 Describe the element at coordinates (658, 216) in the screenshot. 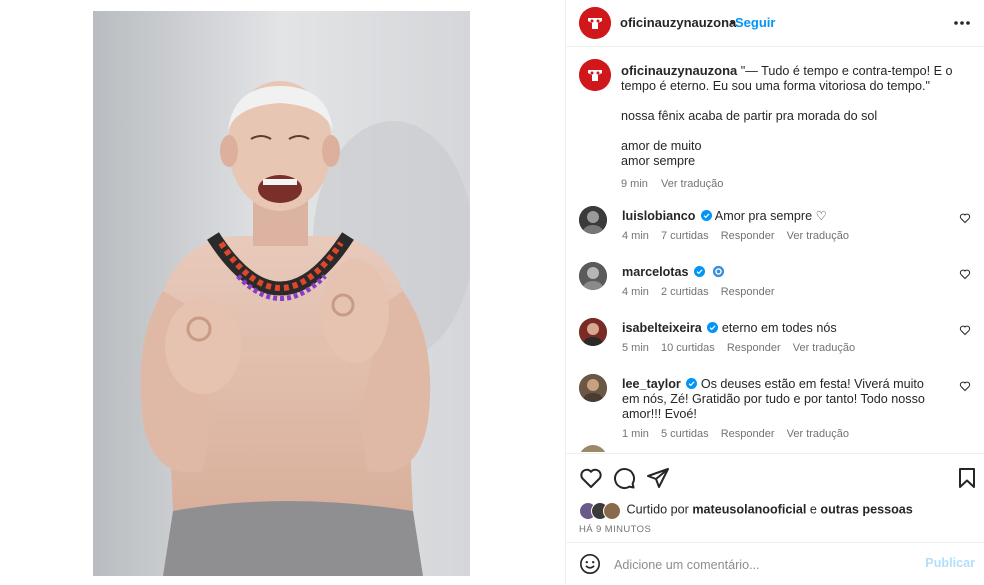

I see `commenter-username: luislobianco` at that location.